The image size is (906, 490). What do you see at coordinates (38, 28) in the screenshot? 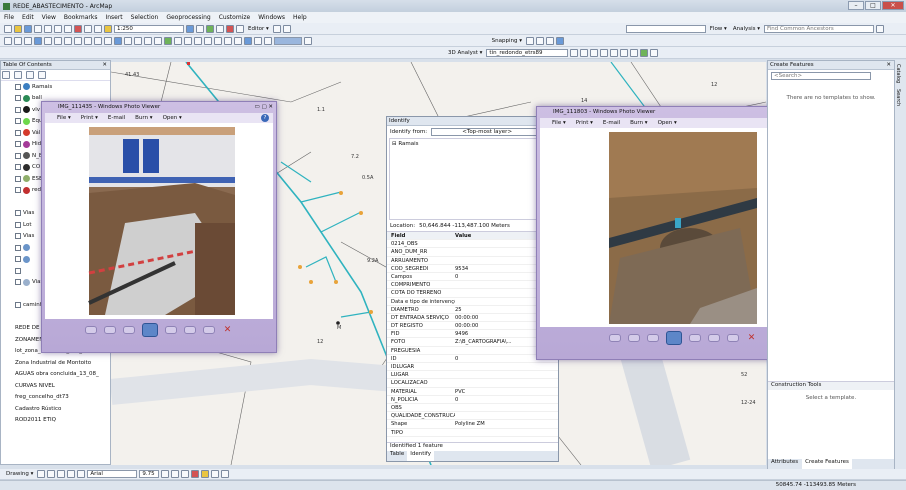
I see `print-icon` at bounding box center [38, 28].